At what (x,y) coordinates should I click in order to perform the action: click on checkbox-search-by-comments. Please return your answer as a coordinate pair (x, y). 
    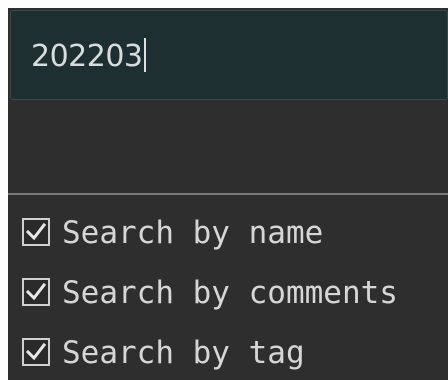
    Looking at the image, I should click on (36, 292).